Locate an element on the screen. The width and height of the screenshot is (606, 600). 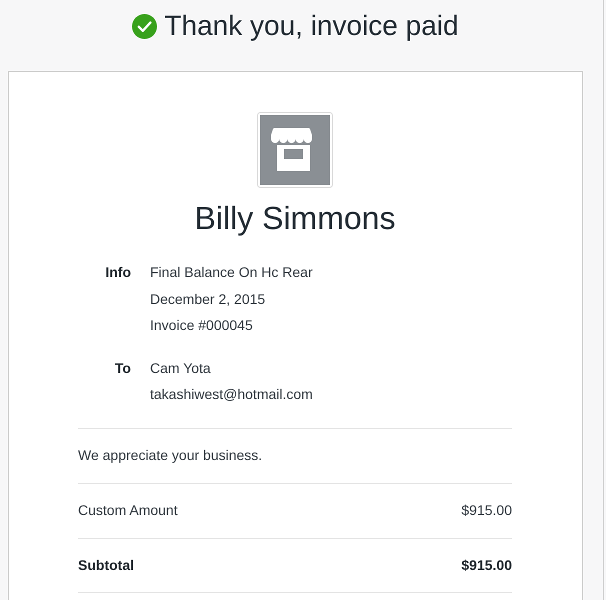
detail-value: Final Balance On Hc Rear is located at coordinates (231, 272).